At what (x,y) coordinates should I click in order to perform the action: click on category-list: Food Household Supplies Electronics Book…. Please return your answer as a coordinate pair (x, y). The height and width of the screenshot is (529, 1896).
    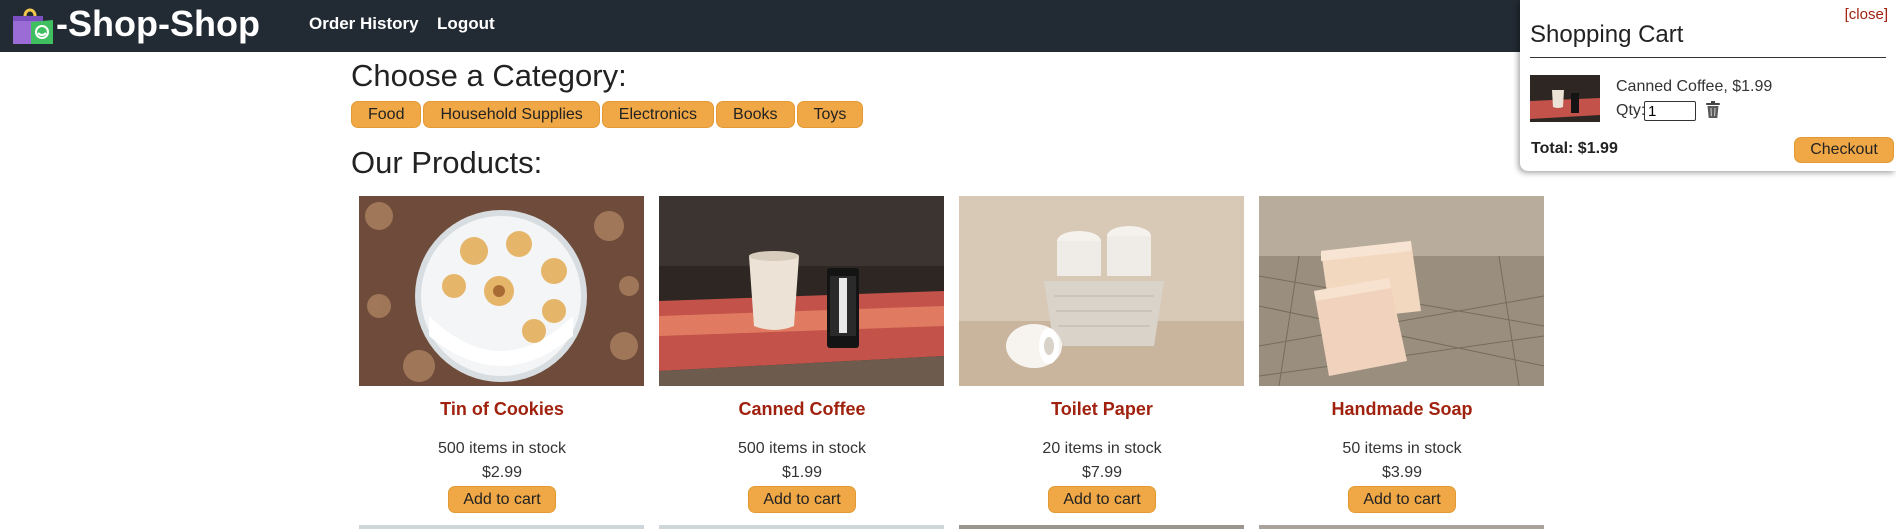
    Looking at the image, I should click on (607, 114).